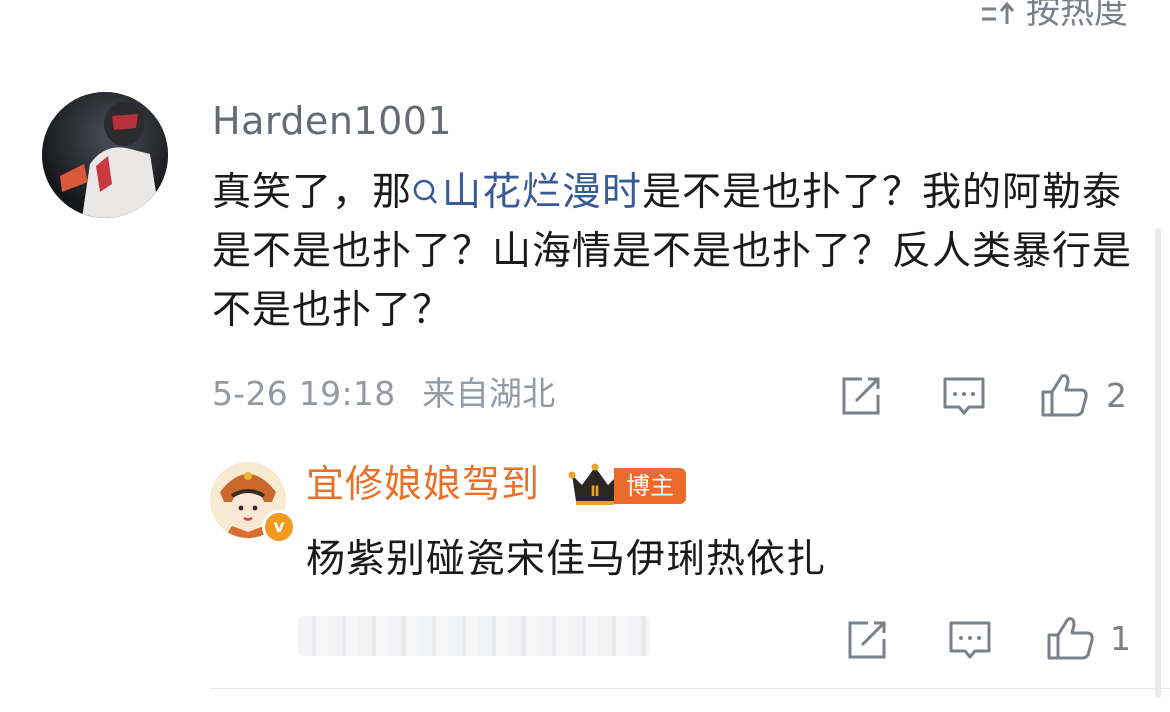 This screenshot has width=1170, height=712. Describe the element at coordinates (1120, 638) in the screenshot. I see `like-count: 1` at that location.